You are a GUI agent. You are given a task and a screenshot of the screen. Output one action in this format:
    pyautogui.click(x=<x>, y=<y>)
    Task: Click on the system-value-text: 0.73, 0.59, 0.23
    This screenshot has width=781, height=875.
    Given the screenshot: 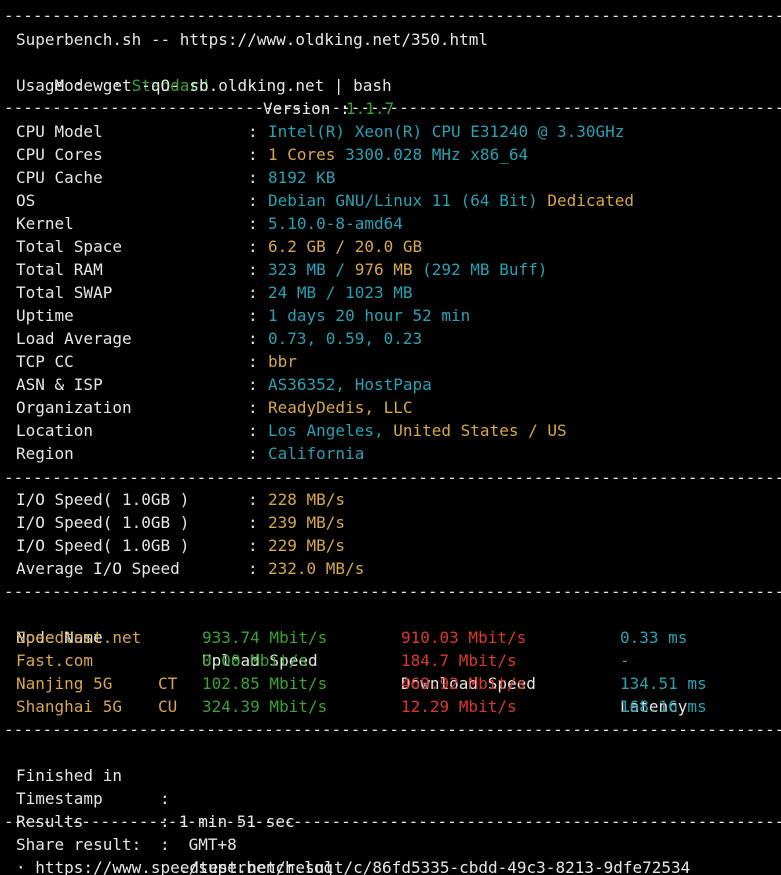 What is the action you would take?
    pyautogui.click(x=345, y=338)
    